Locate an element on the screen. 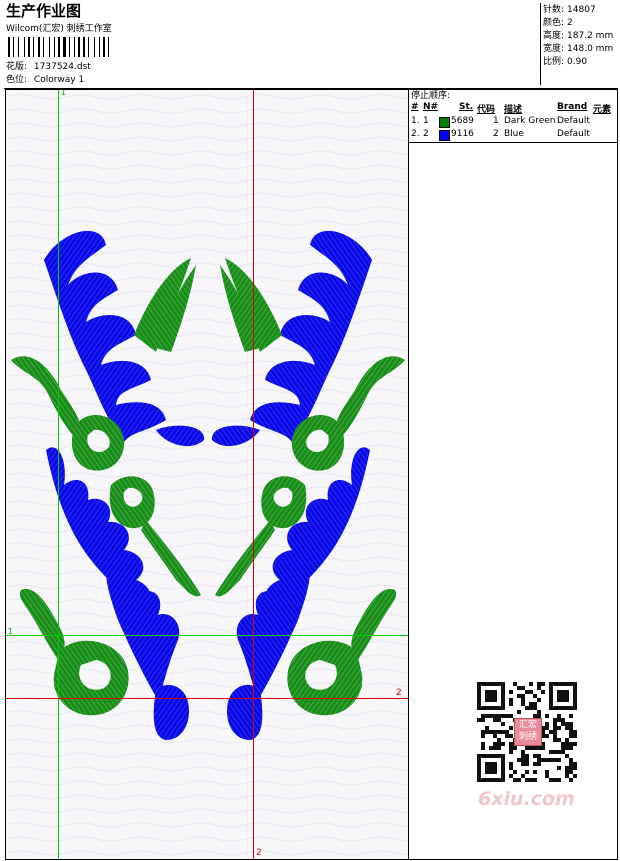  stat-label: 宽度: is located at coordinates (554, 49).